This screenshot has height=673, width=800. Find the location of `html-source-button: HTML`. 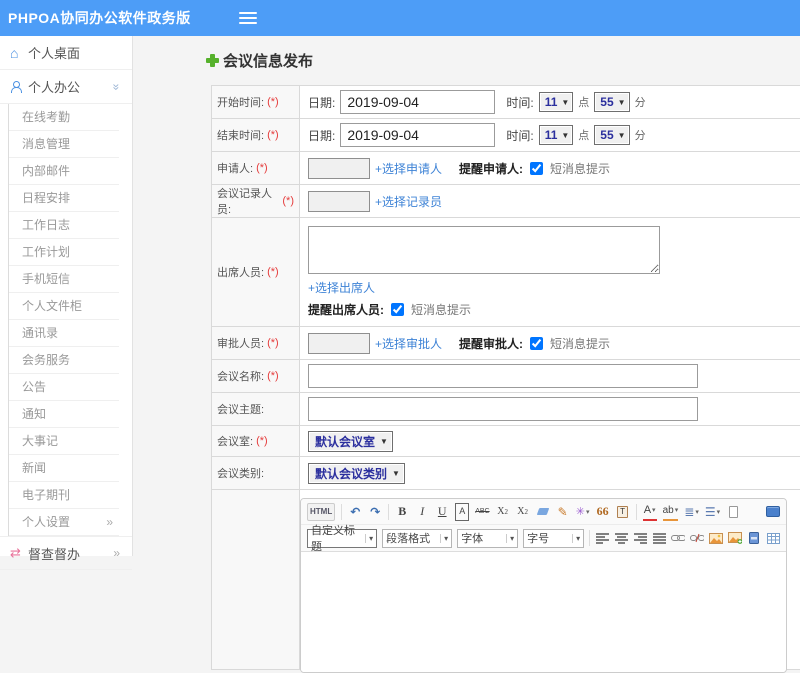

html-source-button: HTML is located at coordinates (321, 511).